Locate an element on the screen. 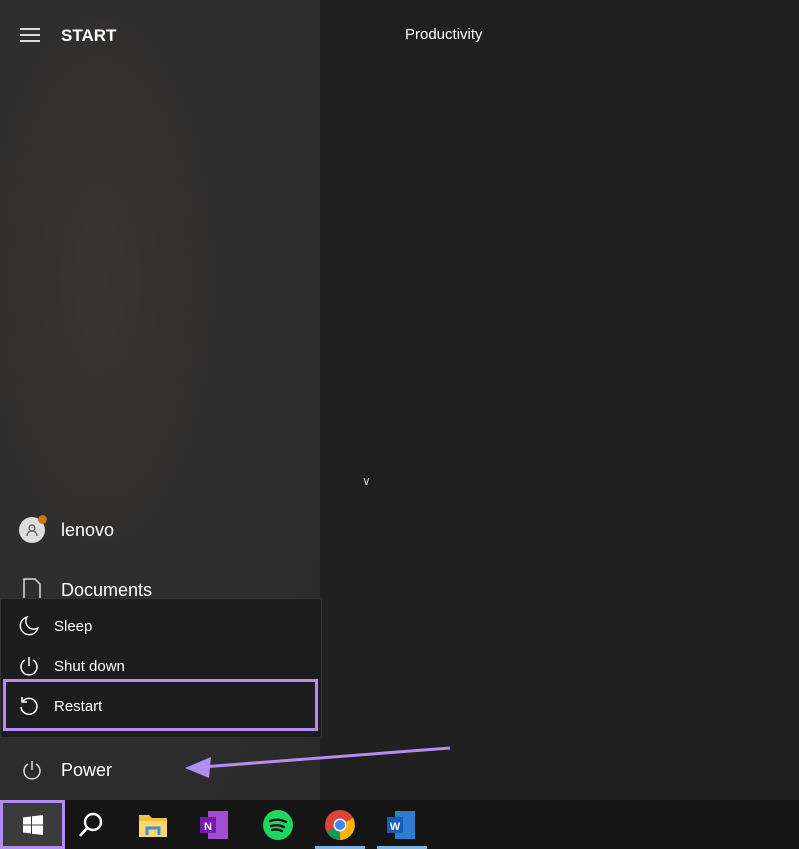 Image resolution: width=799 pixels, height=849 pixels. onenote-icon: N is located at coordinates (214, 824).